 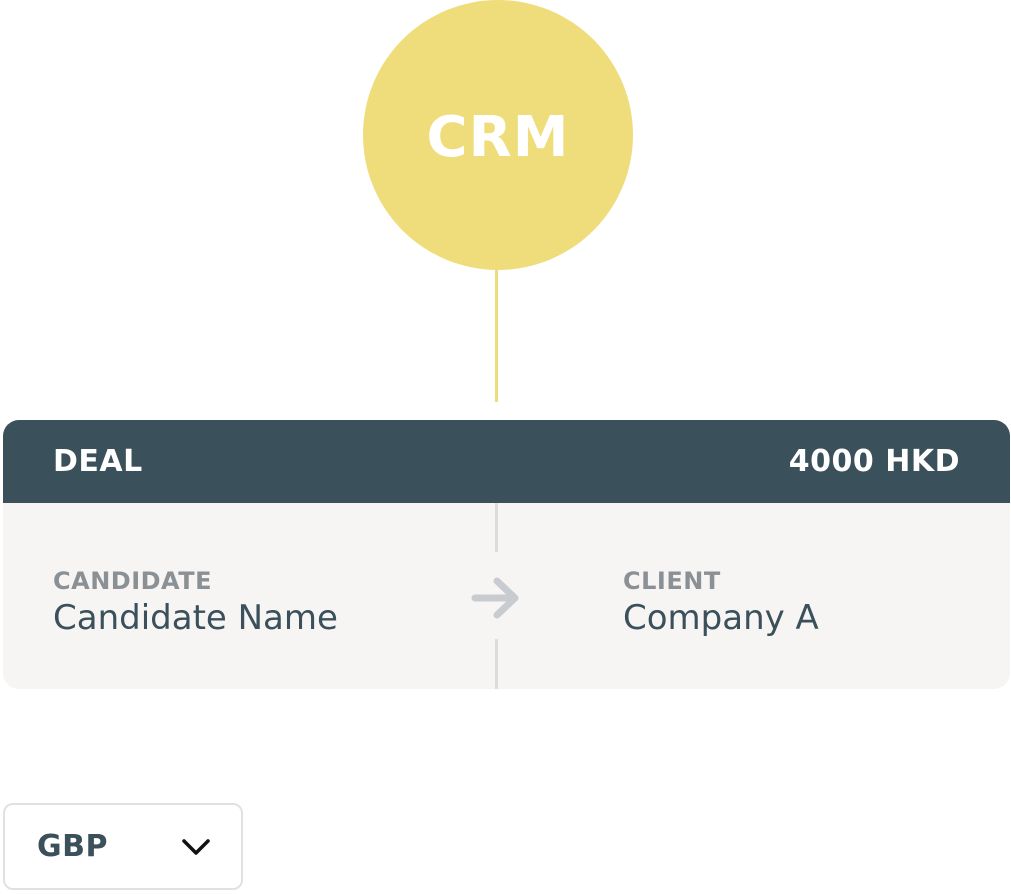 I want to click on arrow-right-icon, so click(x=495, y=598).